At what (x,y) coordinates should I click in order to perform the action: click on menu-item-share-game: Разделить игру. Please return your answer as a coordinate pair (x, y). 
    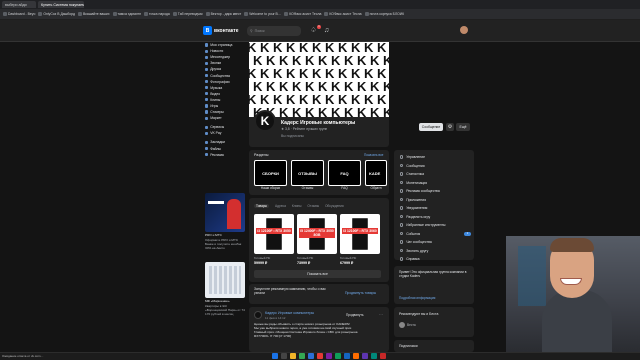
    Looking at the image, I should click on (415, 217).